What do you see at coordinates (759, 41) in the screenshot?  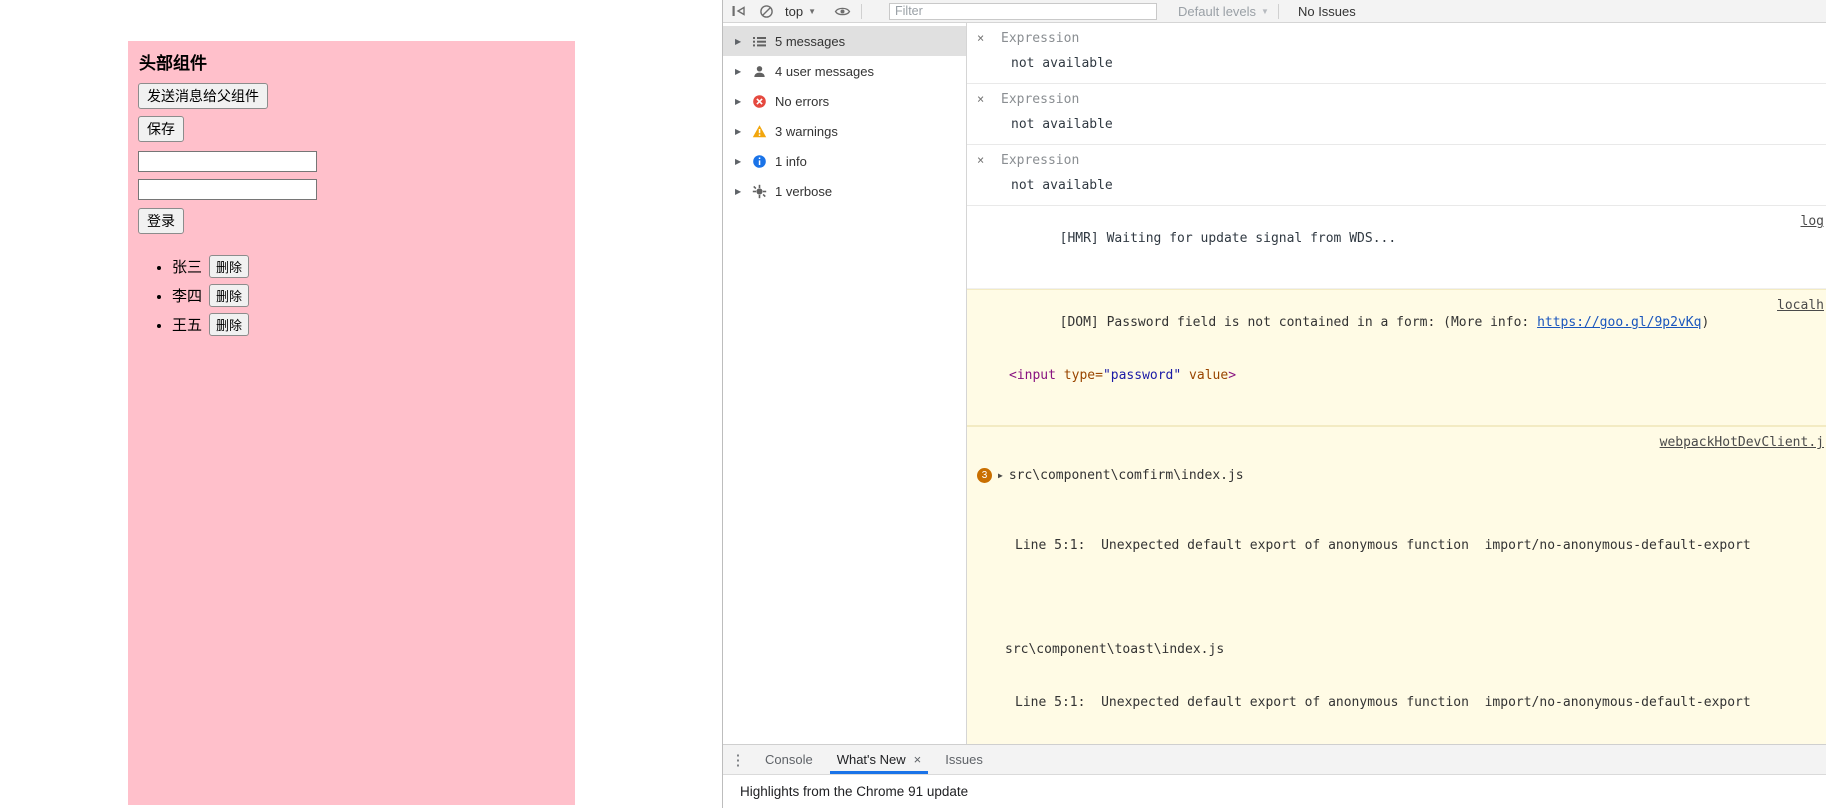 I see `messages-list-icon` at bounding box center [759, 41].